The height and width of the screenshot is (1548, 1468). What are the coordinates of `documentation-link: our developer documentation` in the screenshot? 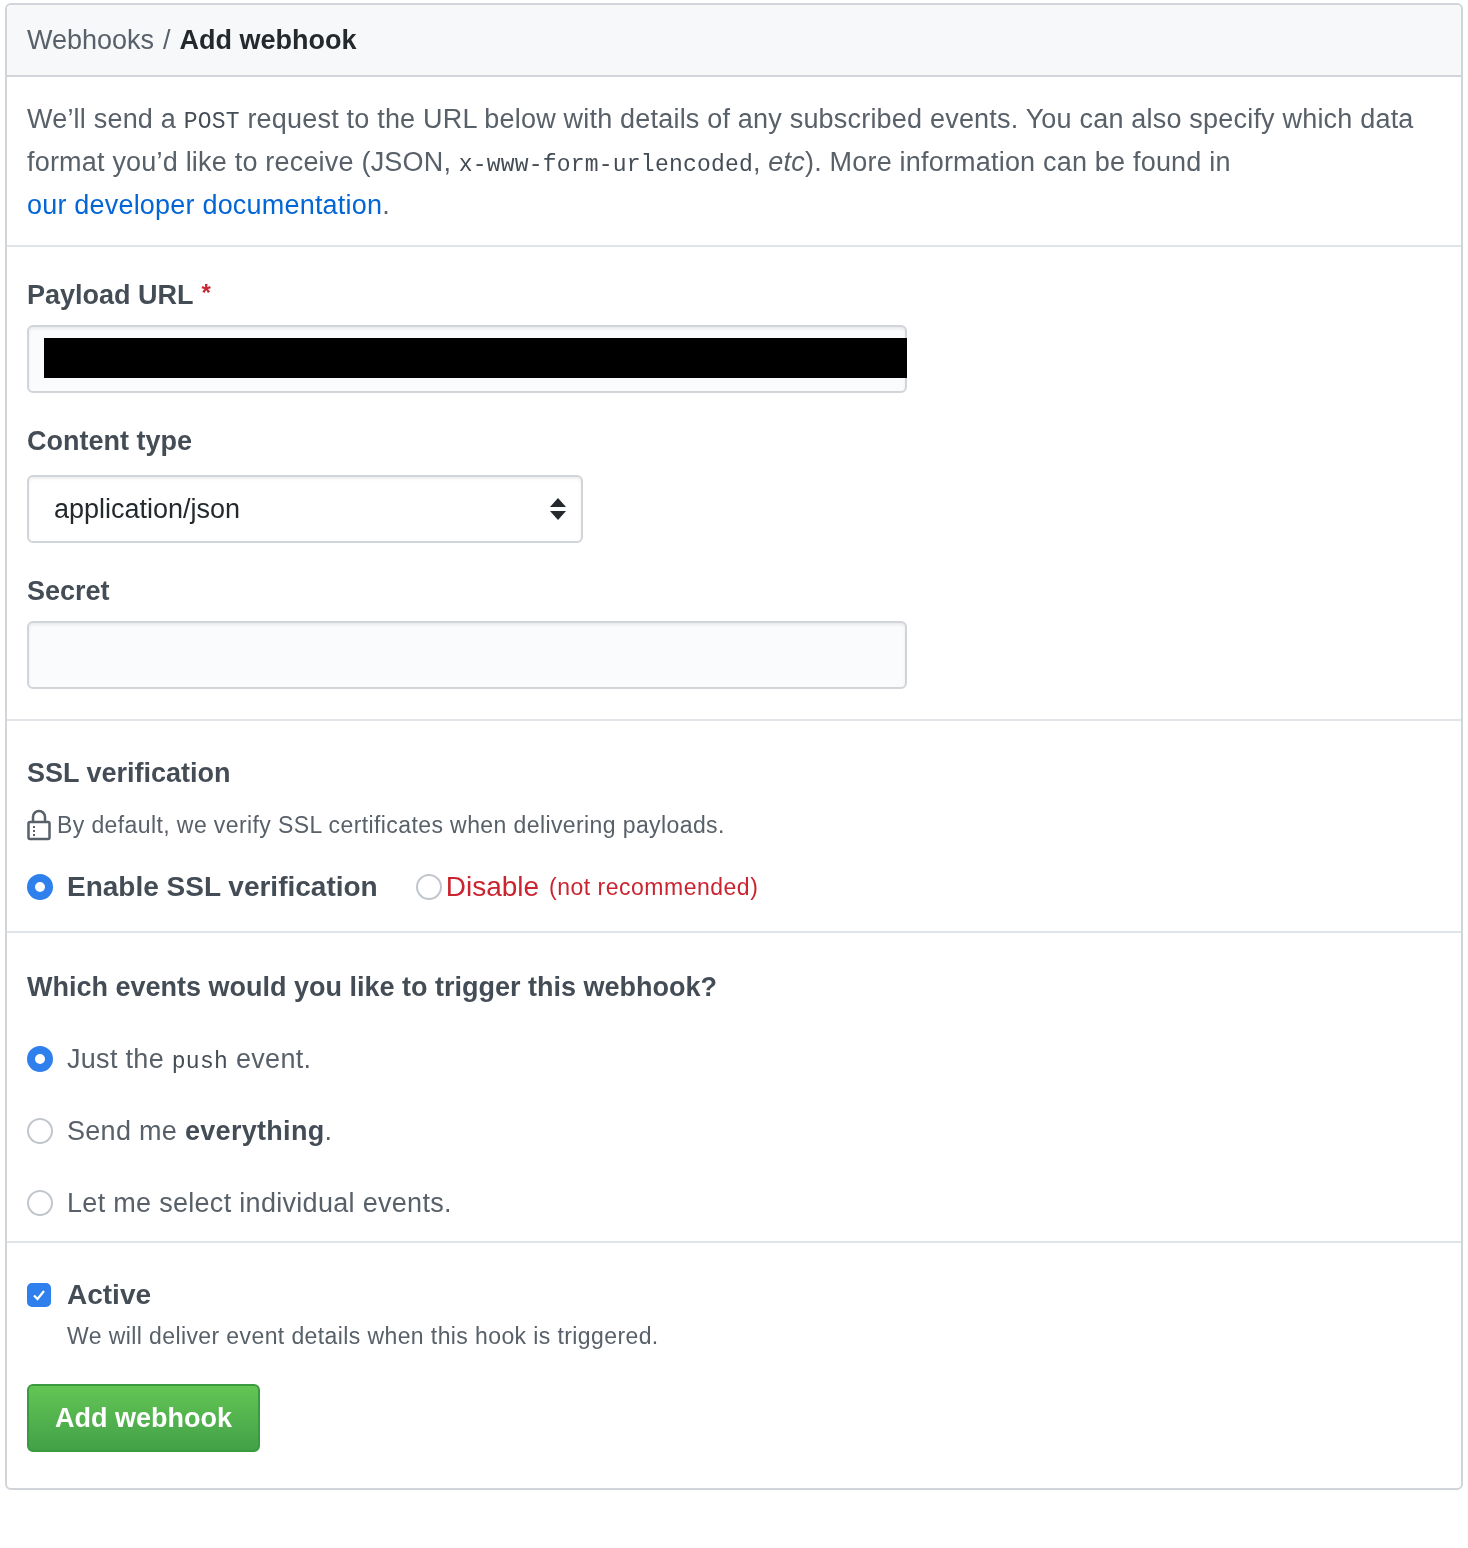 It's located at (205, 205).